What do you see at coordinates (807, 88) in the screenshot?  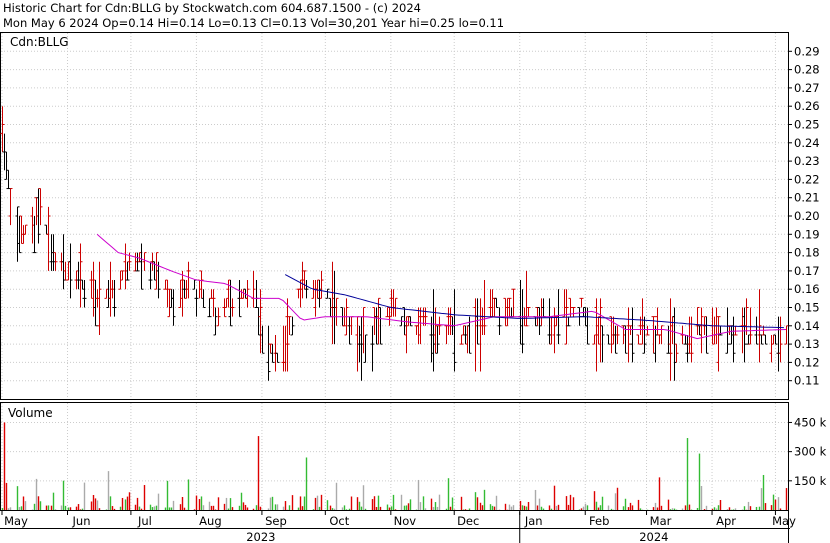 I see `price-tick-label: 0.27` at bounding box center [807, 88].